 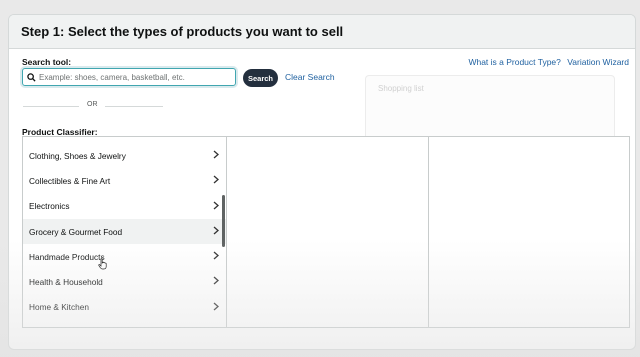 What do you see at coordinates (514, 62) in the screenshot?
I see `product-type-link: What is a Product Type?` at bounding box center [514, 62].